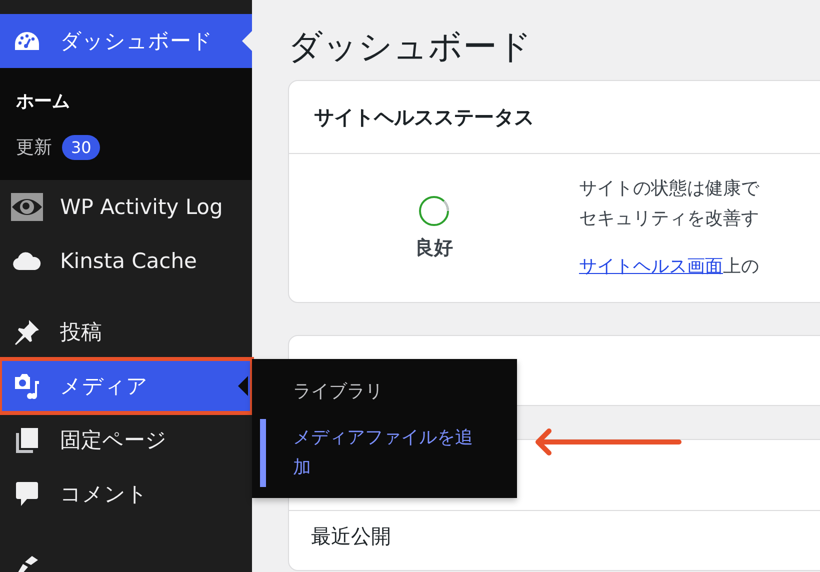 The image size is (820, 572). What do you see at coordinates (126, 207) in the screenshot?
I see `sidebar-menu-item: WP Activity Log` at bounding box center [126, 207].